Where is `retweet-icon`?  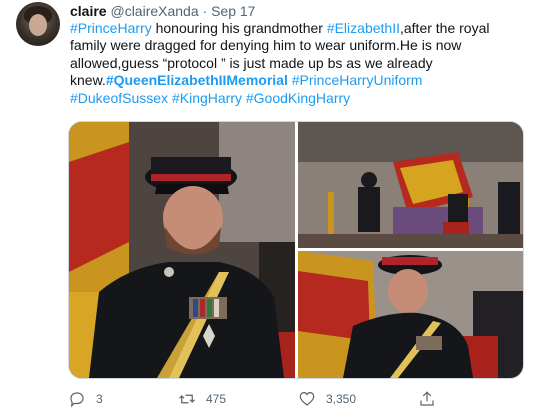 retweet-icon is located at coordinates (187, 399).